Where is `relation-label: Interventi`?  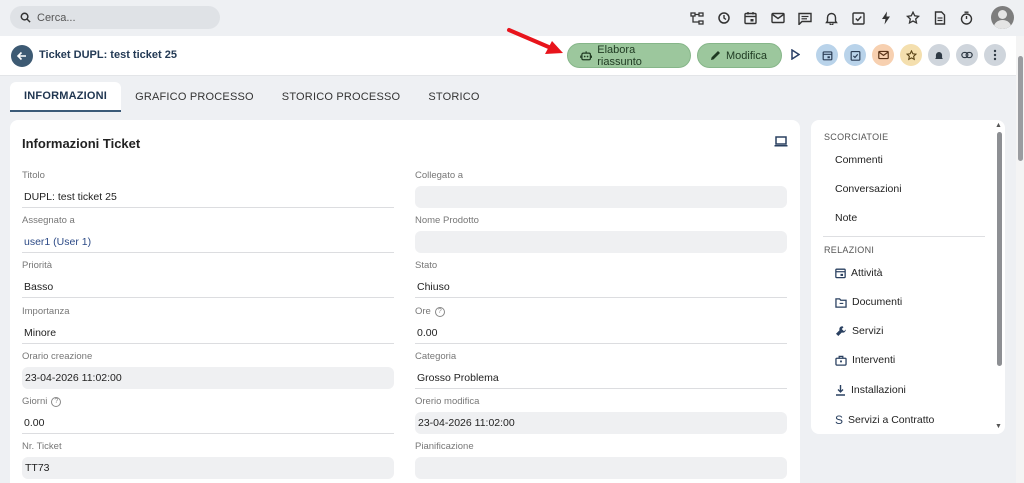
relation-label: Interventi is located at coordinates (874, 360).